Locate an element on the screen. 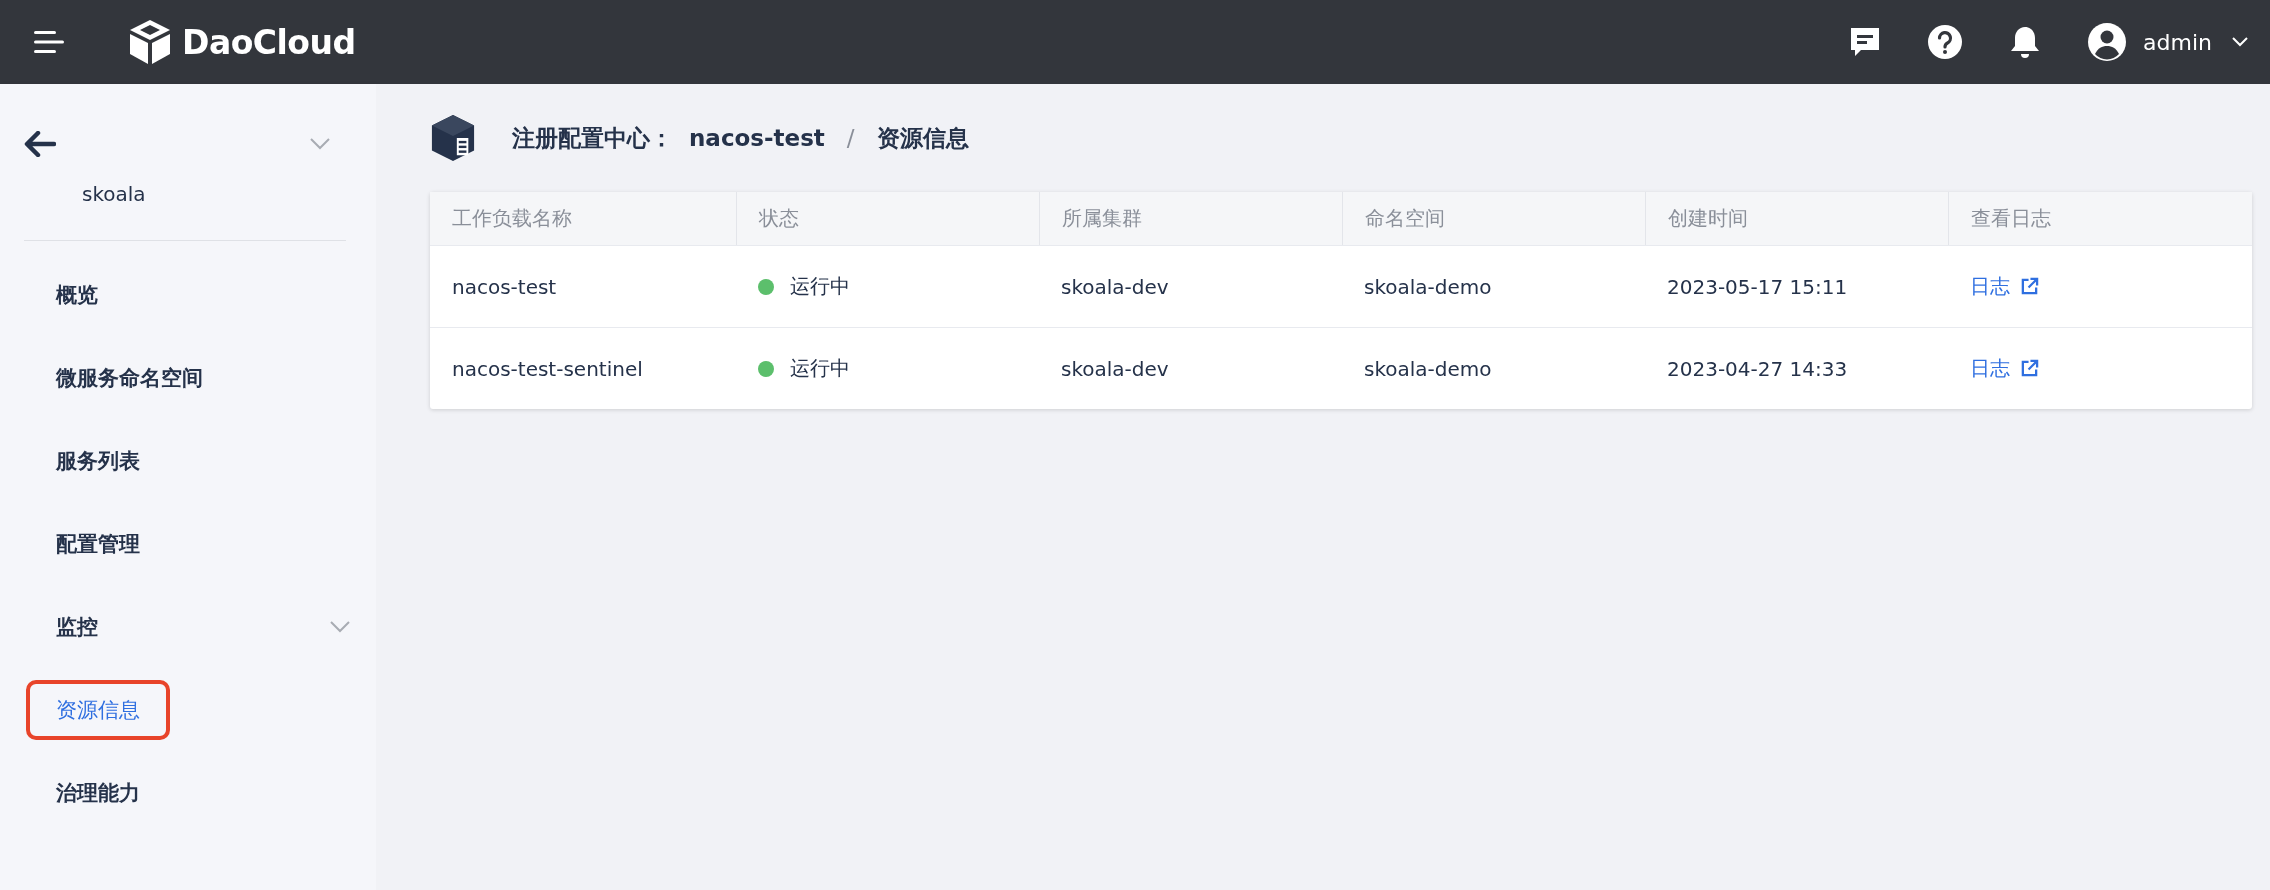  column-header: 工作负载名称 is located at coordinates (512, 218).